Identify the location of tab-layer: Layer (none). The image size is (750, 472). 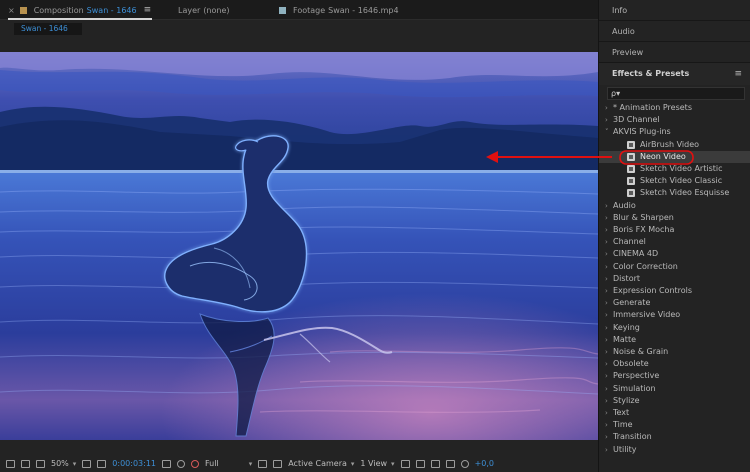
(204, 10).